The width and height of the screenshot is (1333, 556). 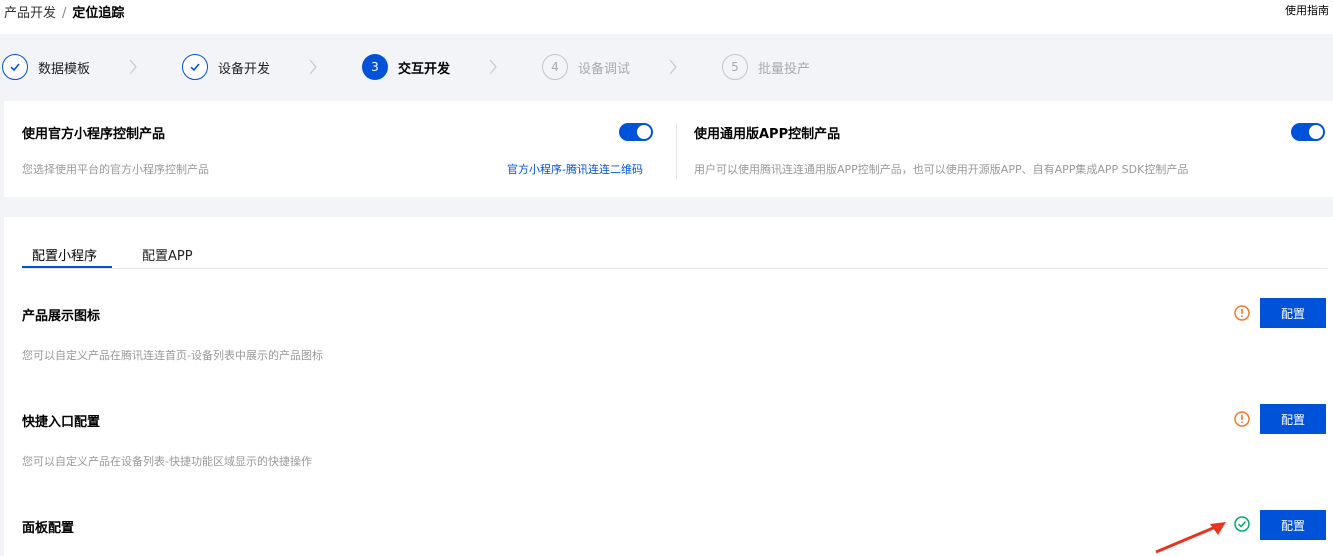 What do you see at coordinates (64, 69) in the screenshot?
I see `step-label: 数据模板` at bounding box center [64, 69].